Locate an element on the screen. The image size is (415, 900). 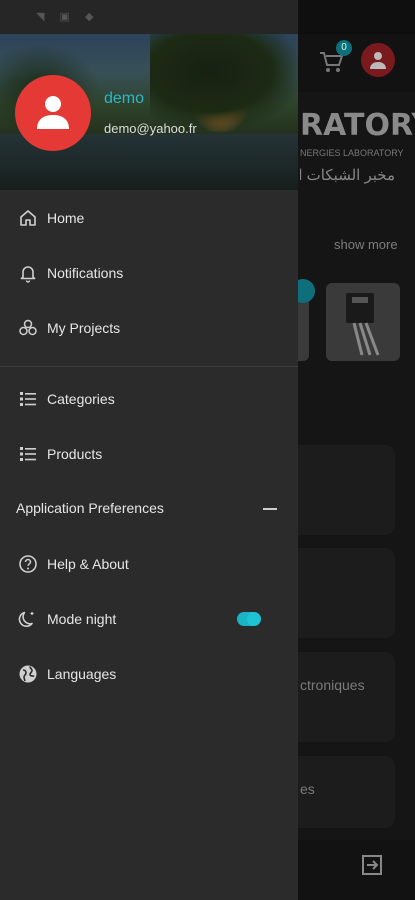
brand-arabic: مخبر الشبكات ال is located at coordinates (347, 175).